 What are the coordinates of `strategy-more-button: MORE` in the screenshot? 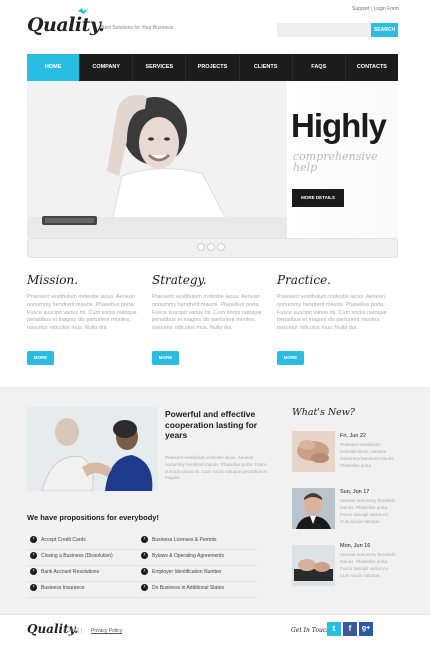 It's located at (165, 358).